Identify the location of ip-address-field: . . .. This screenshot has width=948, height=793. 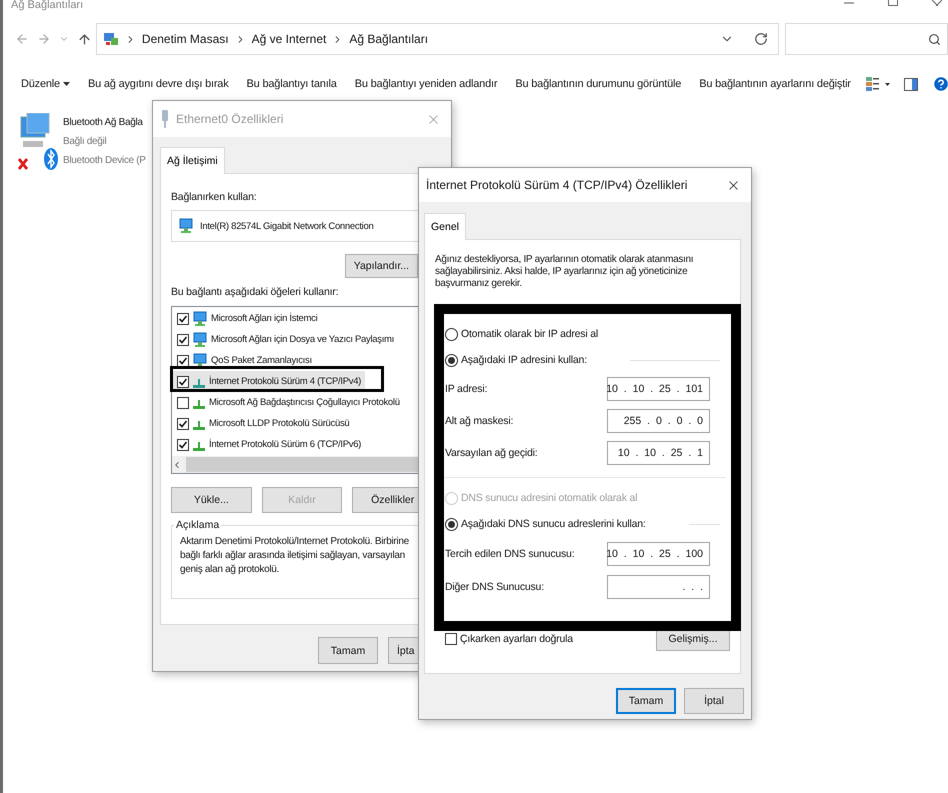
(658, 587).